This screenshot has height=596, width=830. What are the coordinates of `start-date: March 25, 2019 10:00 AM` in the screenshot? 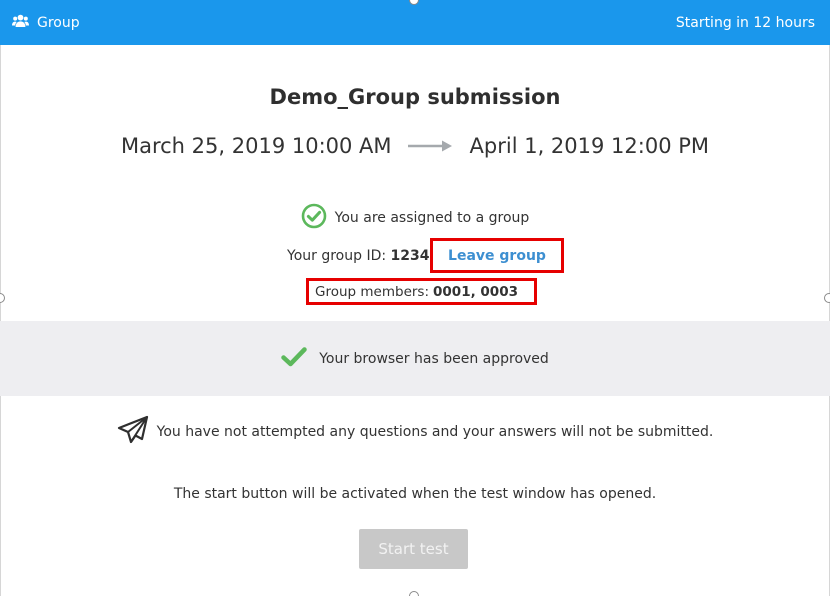 It's located at (256, 146).